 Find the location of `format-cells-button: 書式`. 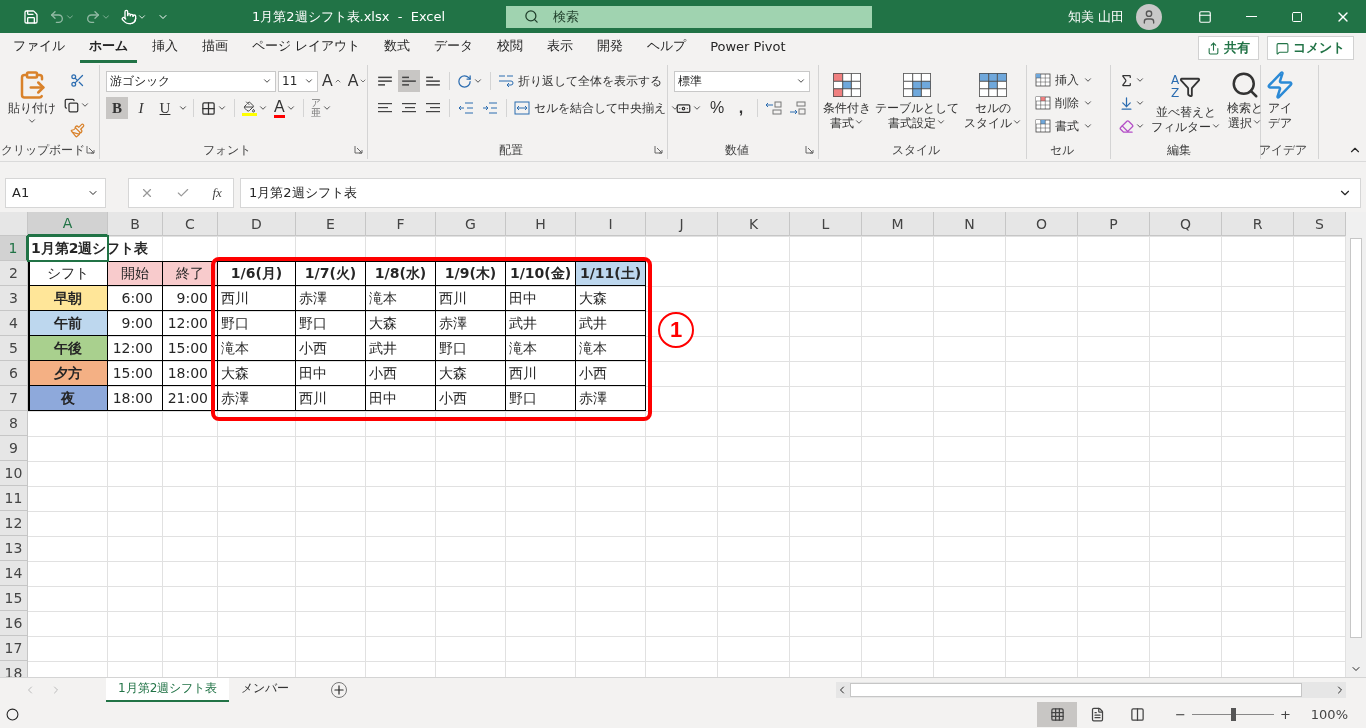

format-cells-button: 書式 is located at coordinates (1064, 126).